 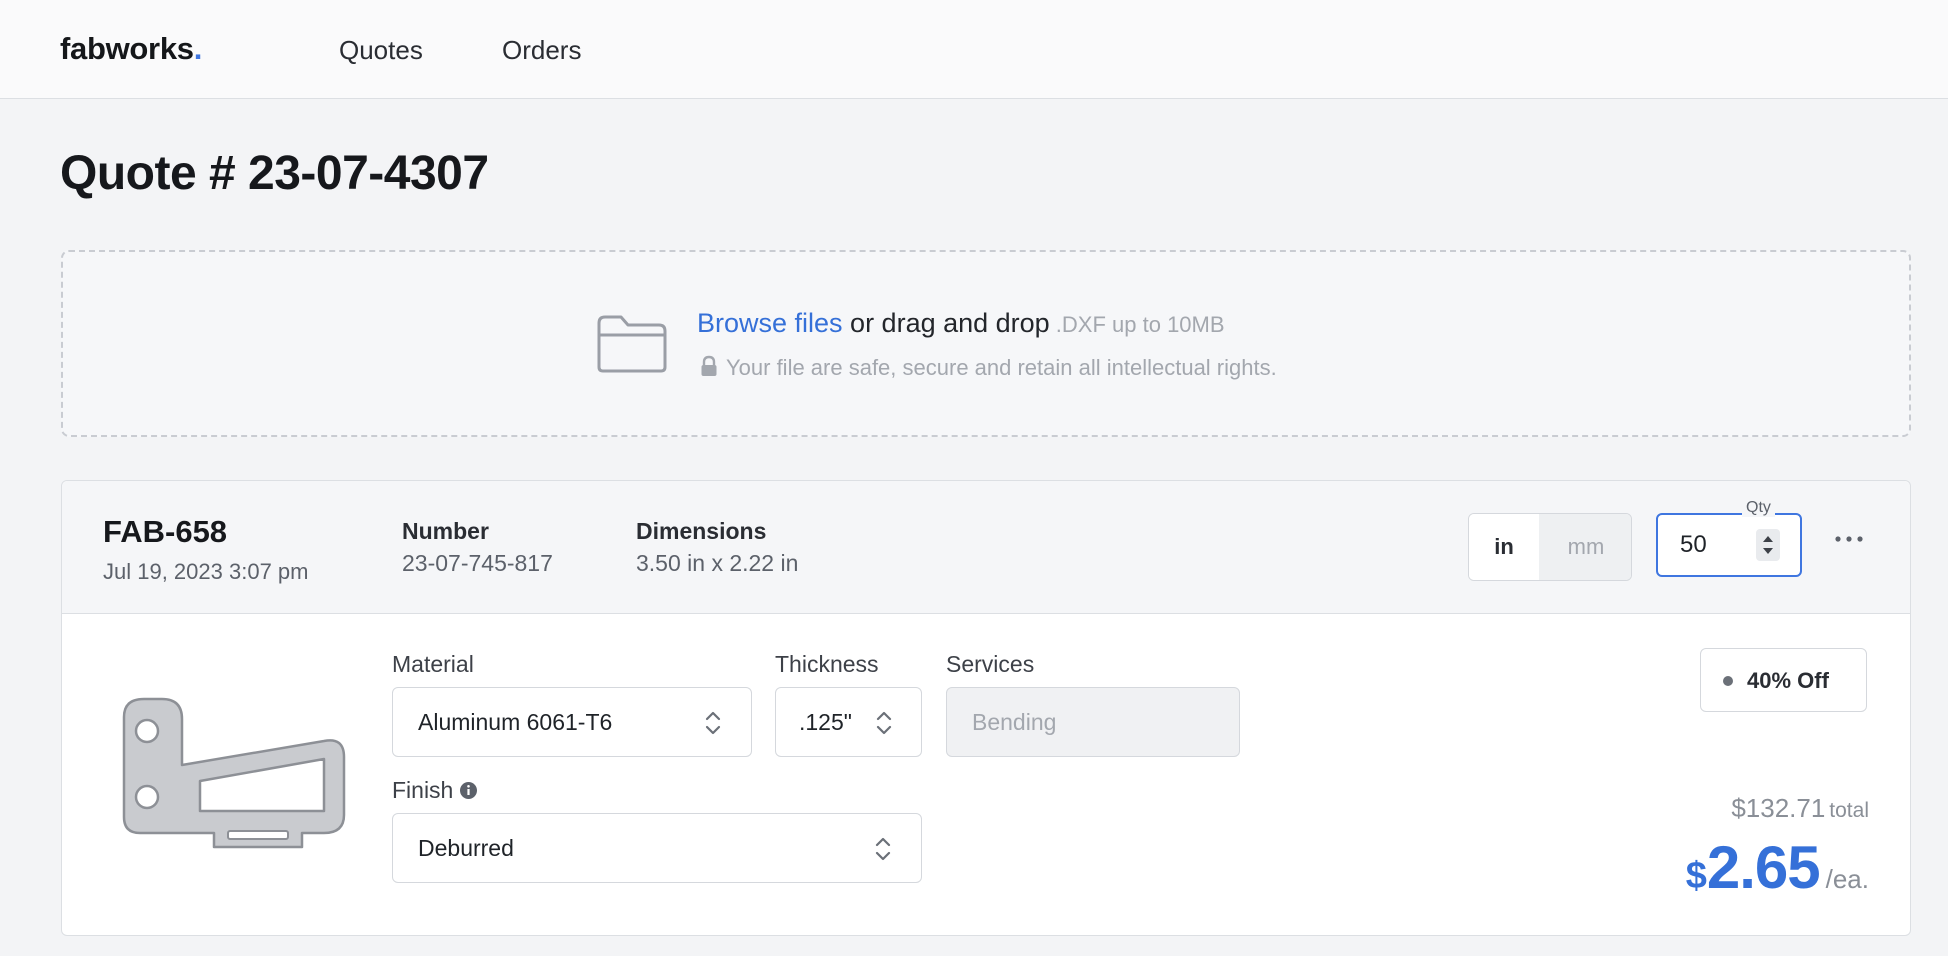 I want to click on qty-stepper-arrows, so click(x=1768, y=545).